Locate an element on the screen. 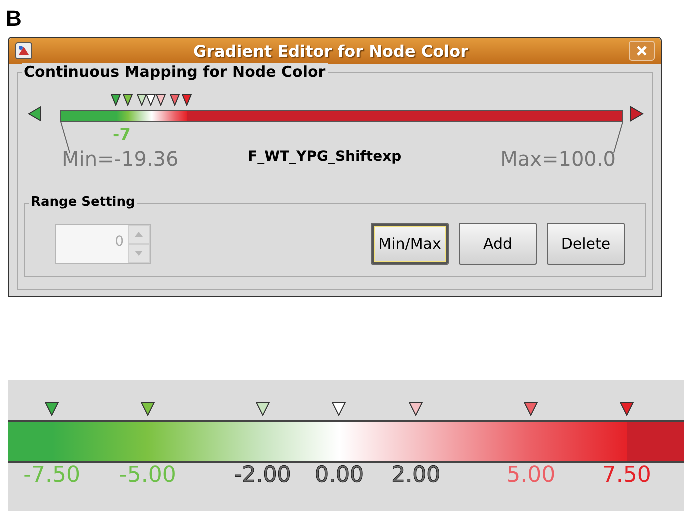 This screenshot has width=684, height=511. stop-label: -5.00 is located at coordinates (147, 475).